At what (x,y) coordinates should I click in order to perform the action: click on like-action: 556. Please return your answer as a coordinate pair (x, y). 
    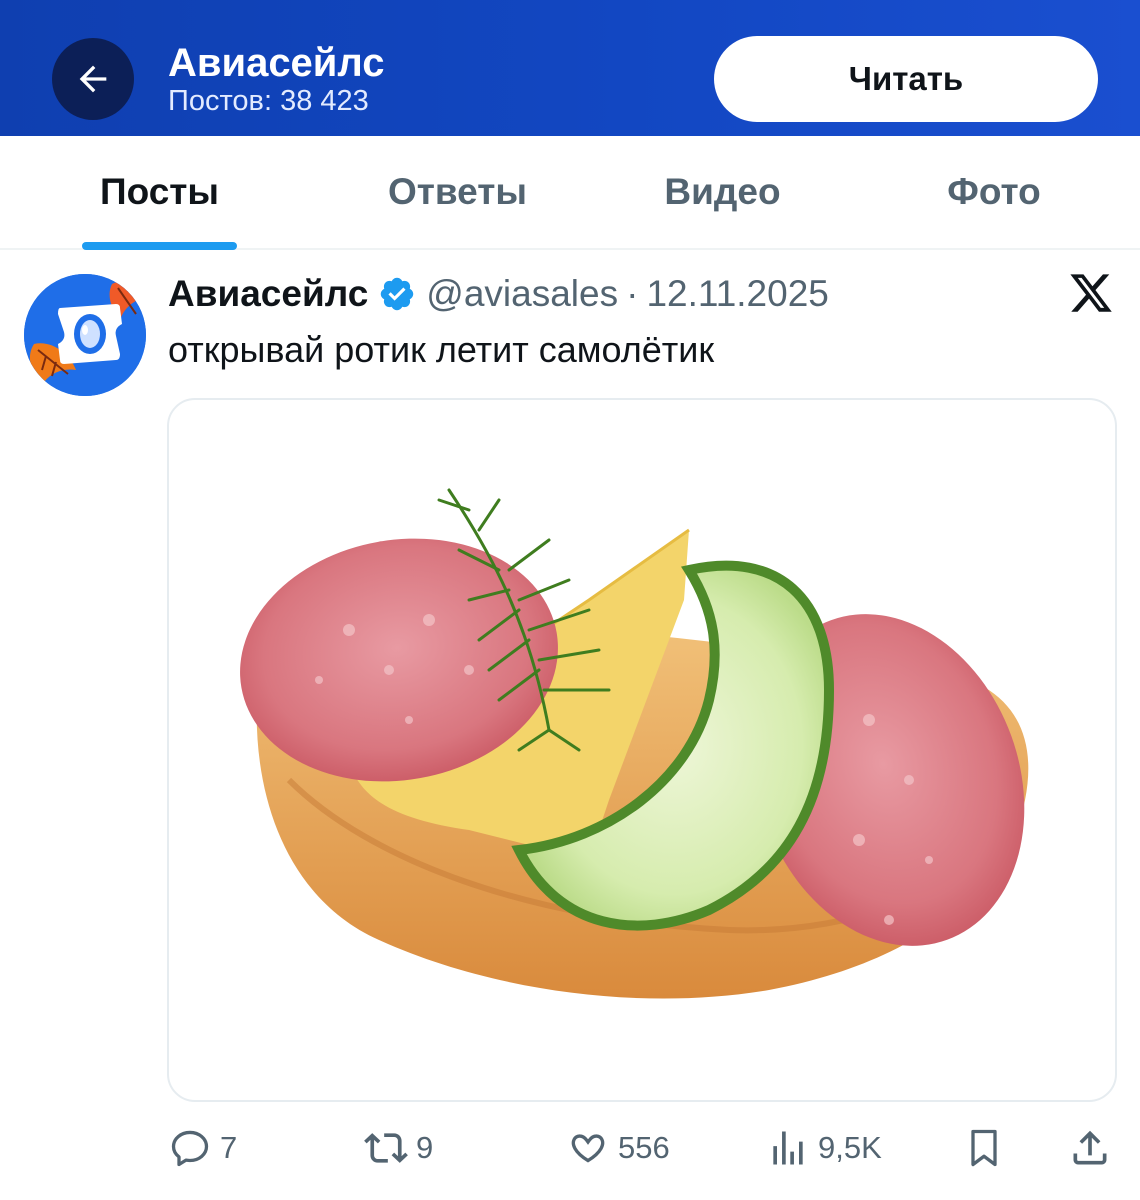
    Looking at the image, I should click on (618, 1148).